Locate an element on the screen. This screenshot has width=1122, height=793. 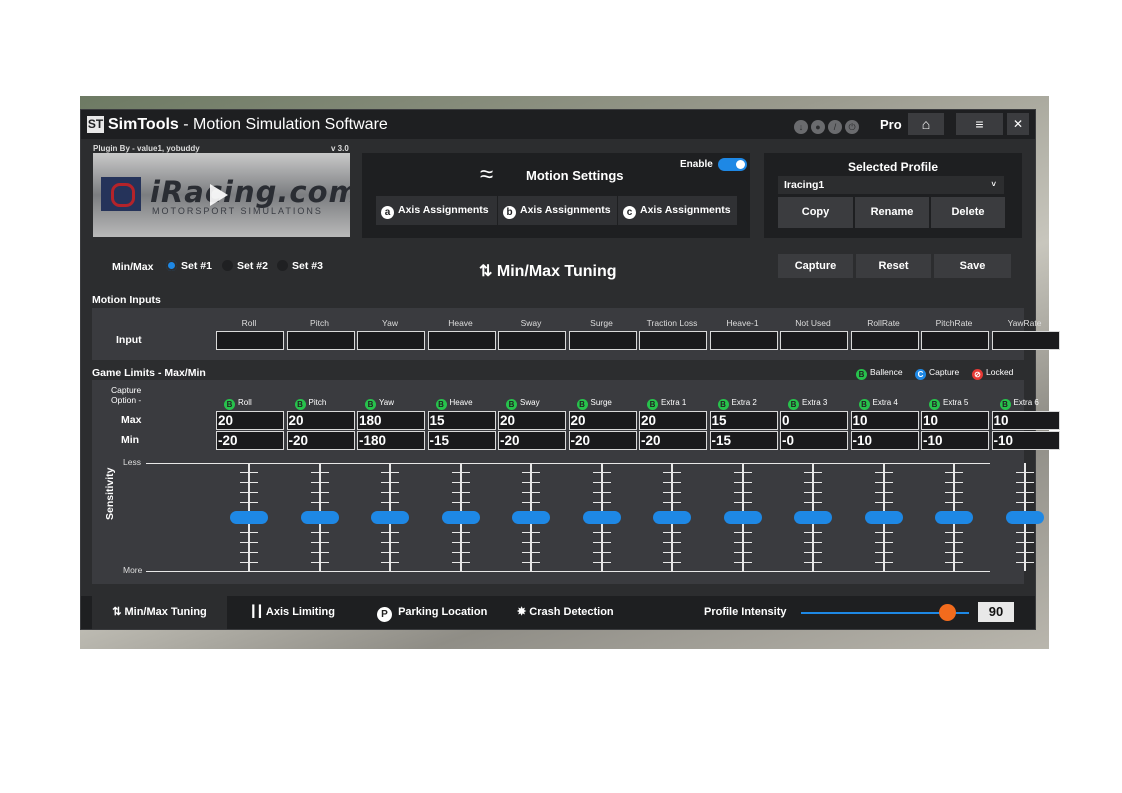
axis-assignments-b-button: b Axis Assignments is located at coordinates (557, 210).